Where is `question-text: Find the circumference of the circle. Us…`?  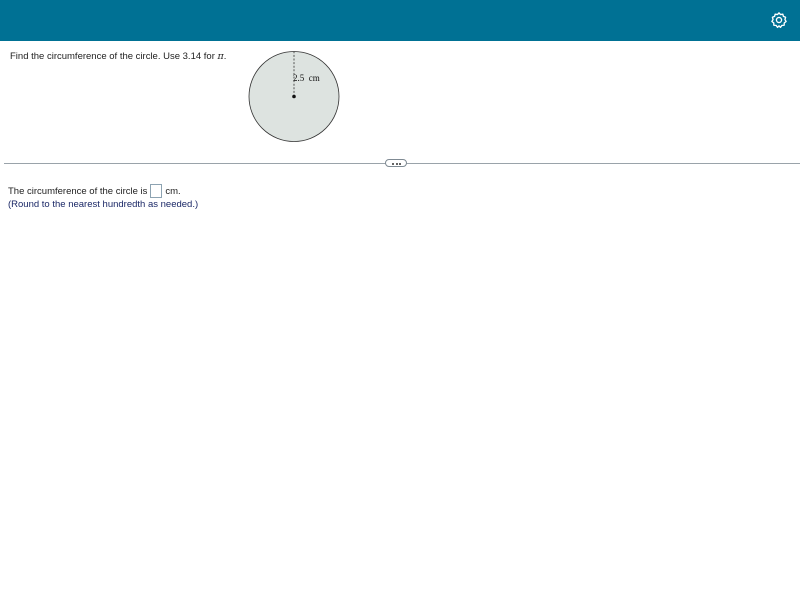 question-text: Find the circumference of the circle. Us… is located at coordinates (118, 56).